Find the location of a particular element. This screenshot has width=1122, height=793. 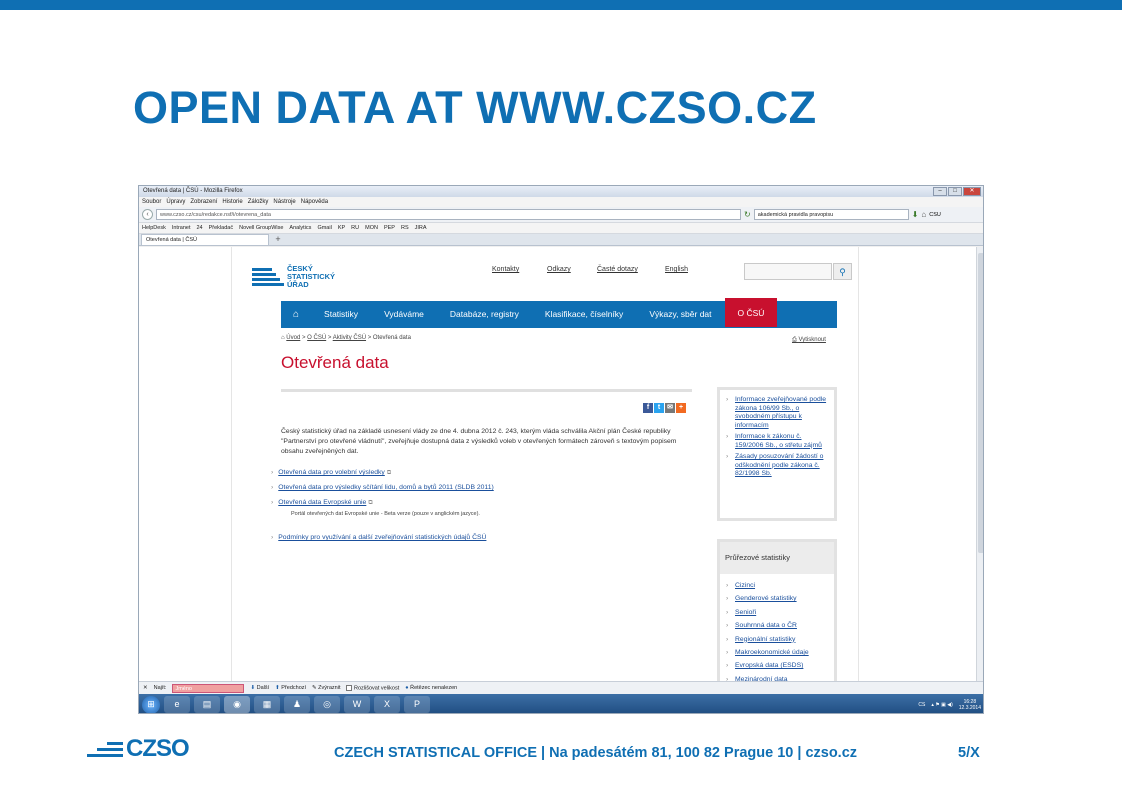

find-label: Najít: is located at coordinates (160, 688).